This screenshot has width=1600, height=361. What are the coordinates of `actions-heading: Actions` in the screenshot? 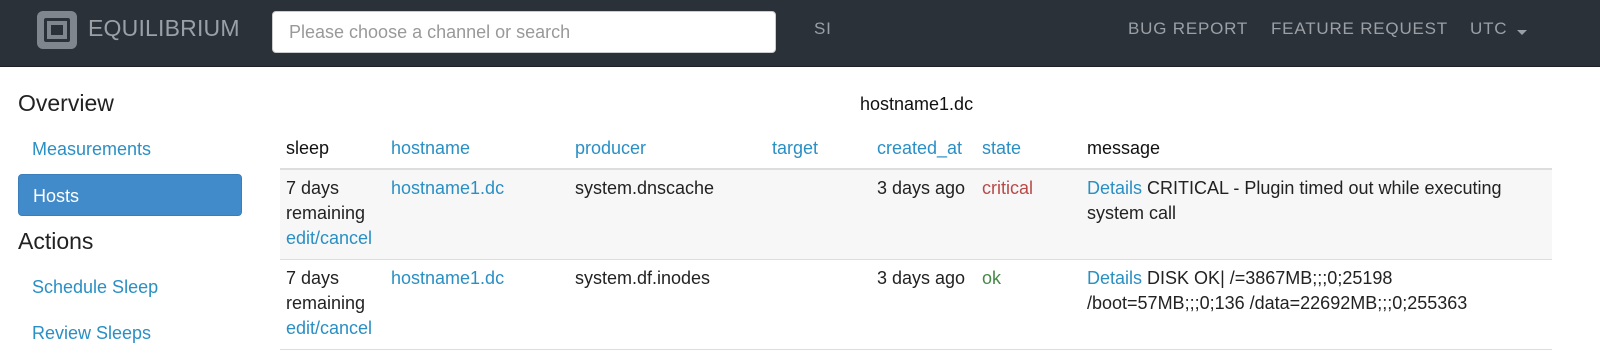 It's located at (56, 241).